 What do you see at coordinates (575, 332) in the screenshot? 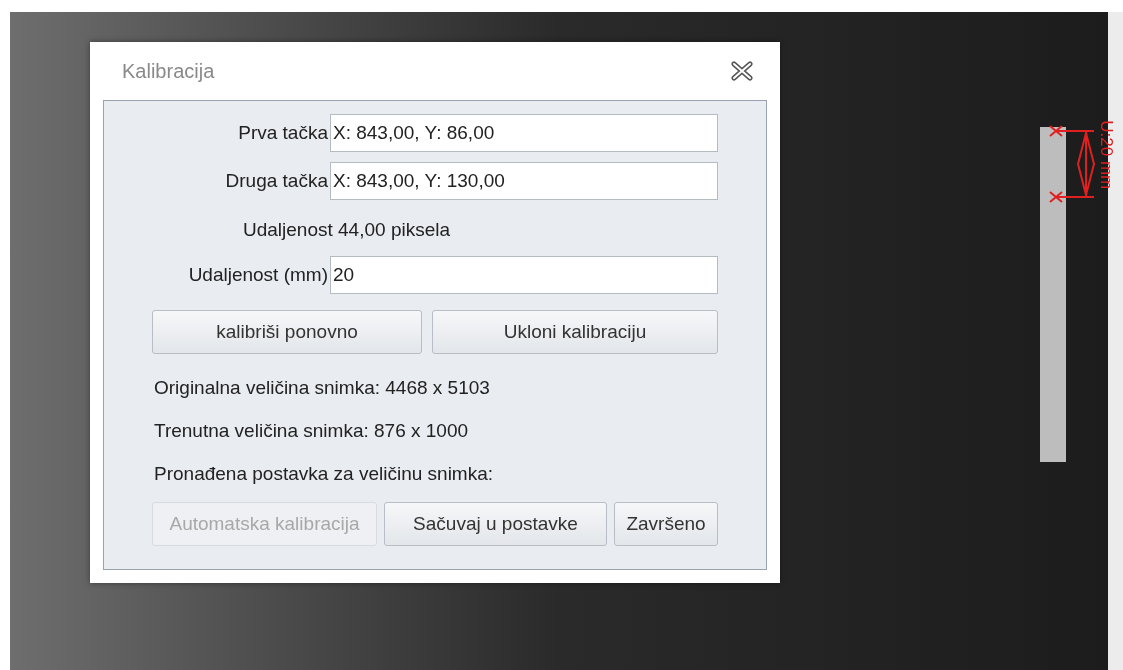
I see `dialog-button: Ukloni kalibraciju` at bounding box center [575, 332].